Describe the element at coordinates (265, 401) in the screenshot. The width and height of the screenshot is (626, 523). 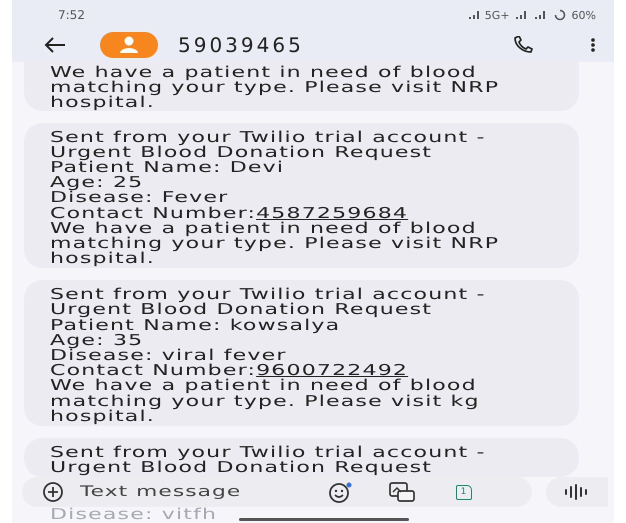
I see `message-text: matching your type. Please visit kg` at that location.